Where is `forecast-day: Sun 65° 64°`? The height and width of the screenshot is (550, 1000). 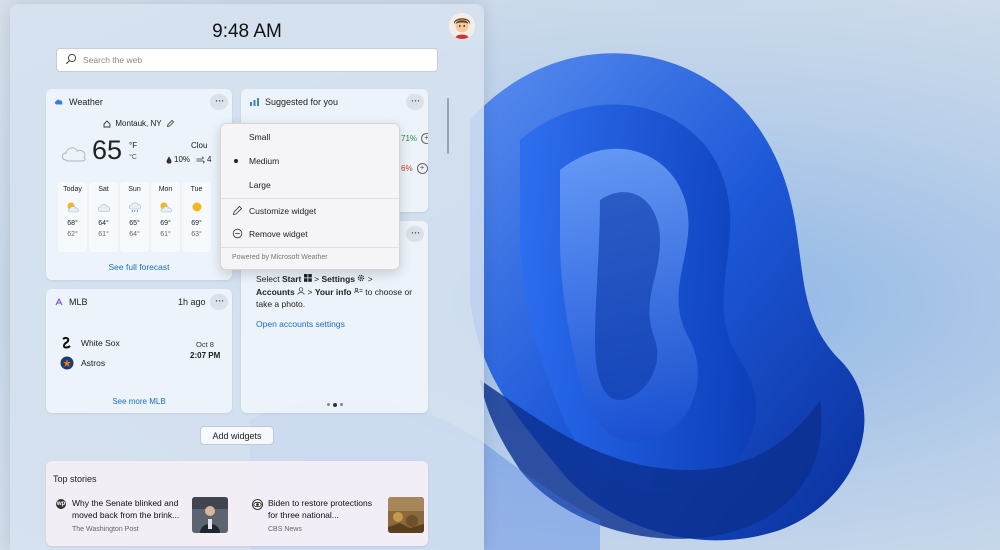 forecast-day: Sun 65° 64° is located at coordinates (134, 217).